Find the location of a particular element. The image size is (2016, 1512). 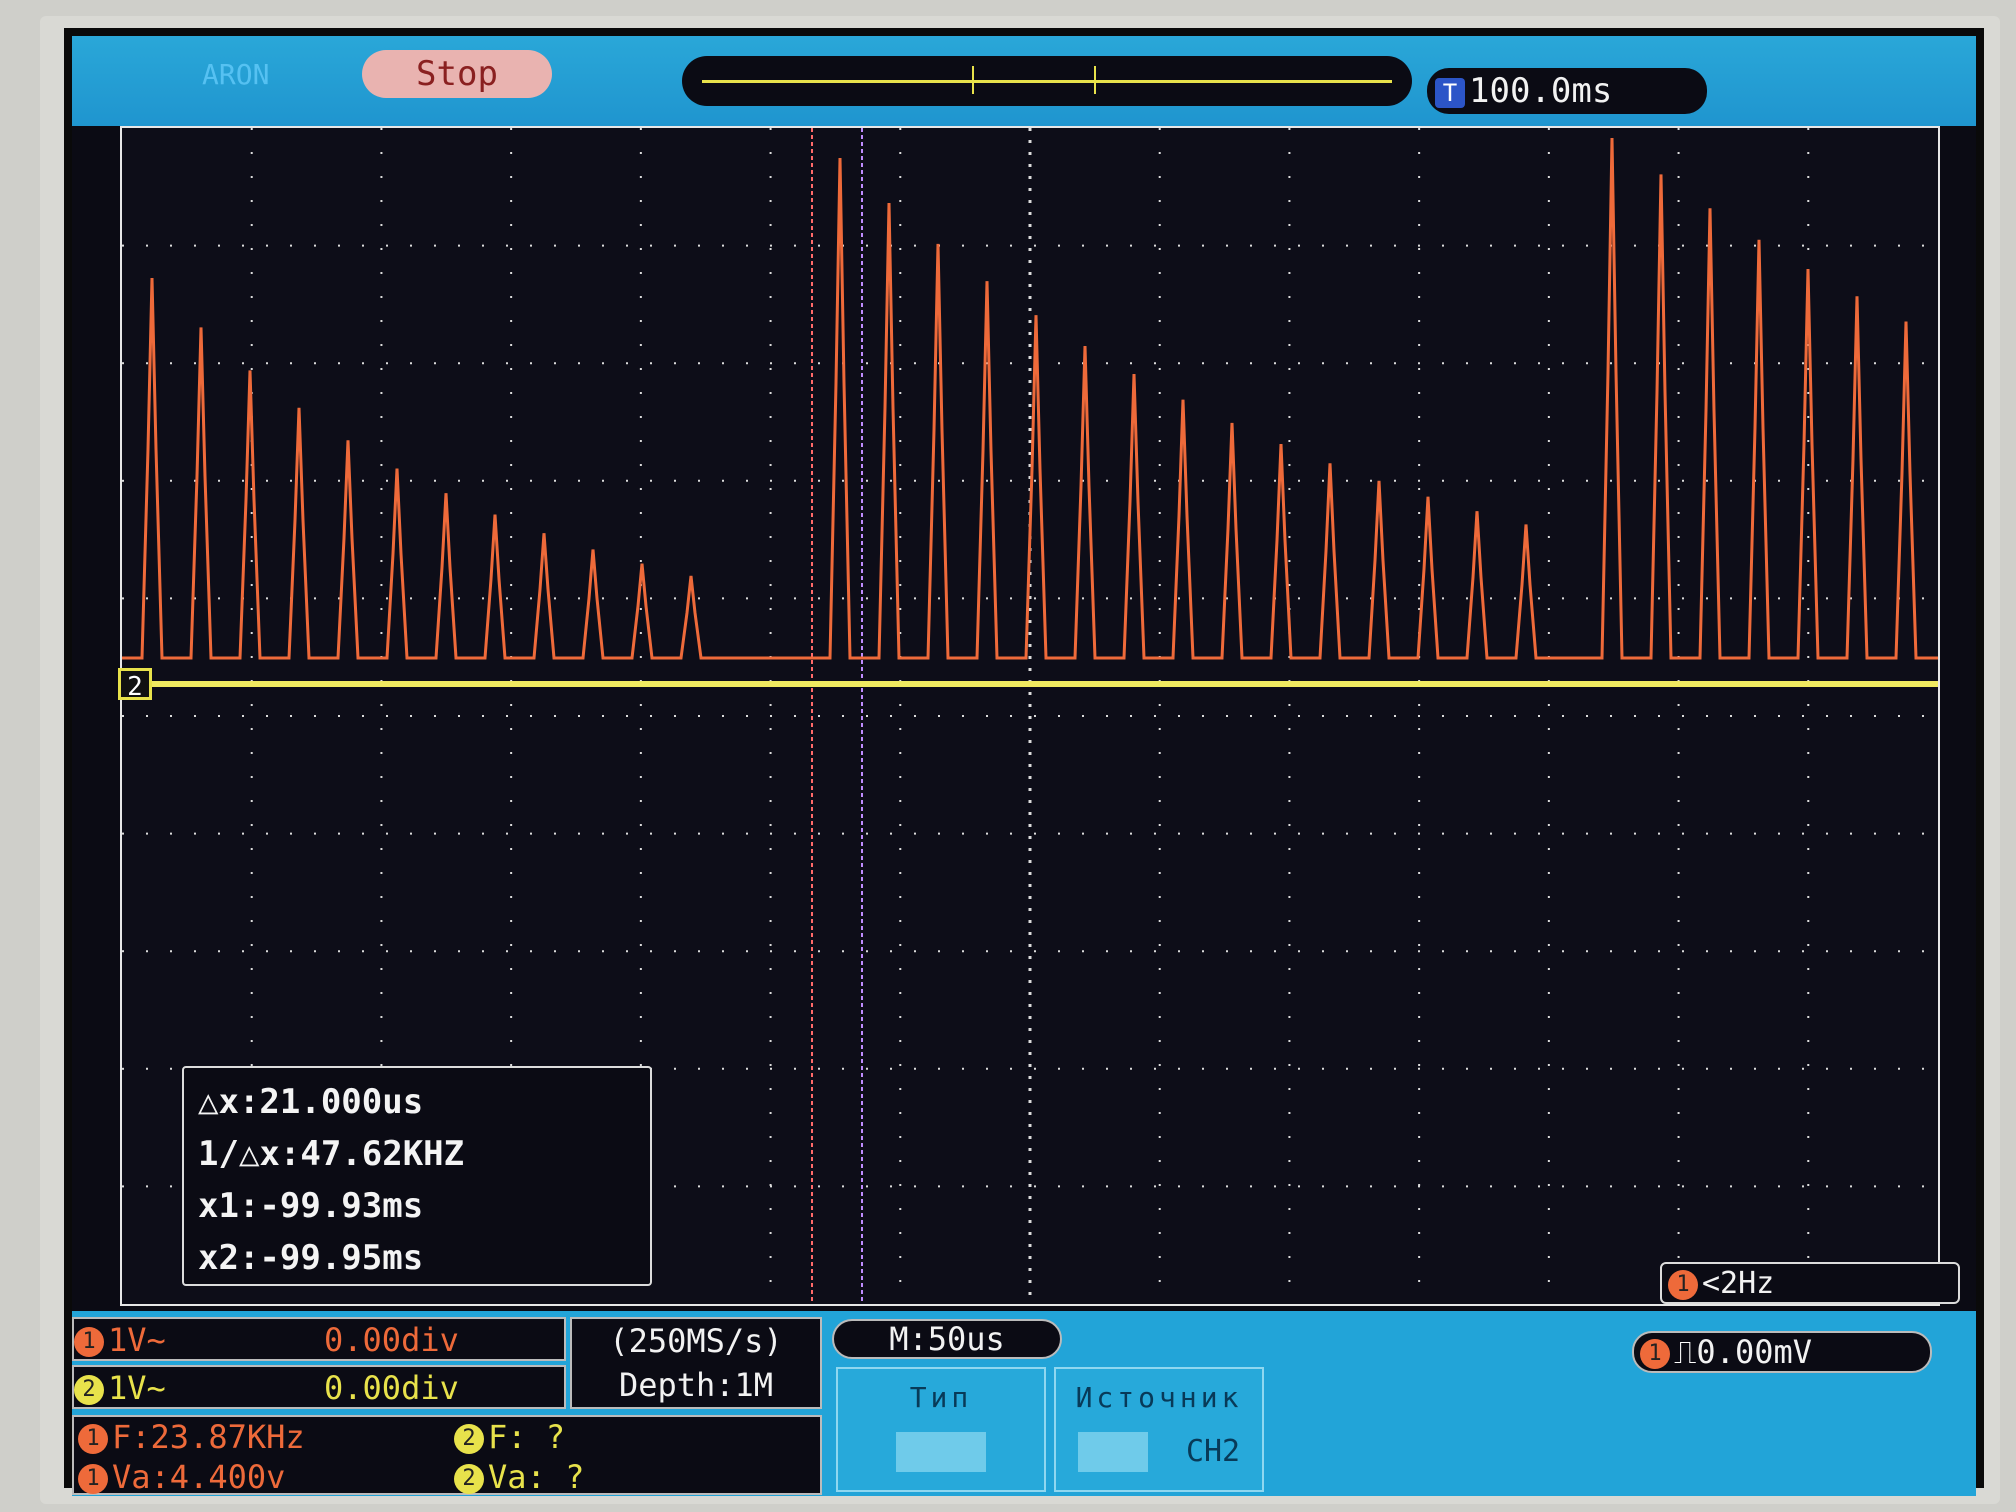

menu-source-value: CH2 is located at coordinates (1213, 1451).